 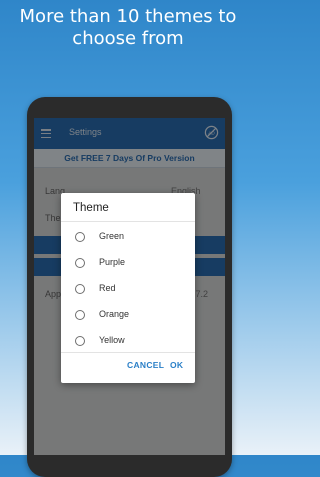 I want to click on promo-line-2: choose from, so click(x=128, y=38).